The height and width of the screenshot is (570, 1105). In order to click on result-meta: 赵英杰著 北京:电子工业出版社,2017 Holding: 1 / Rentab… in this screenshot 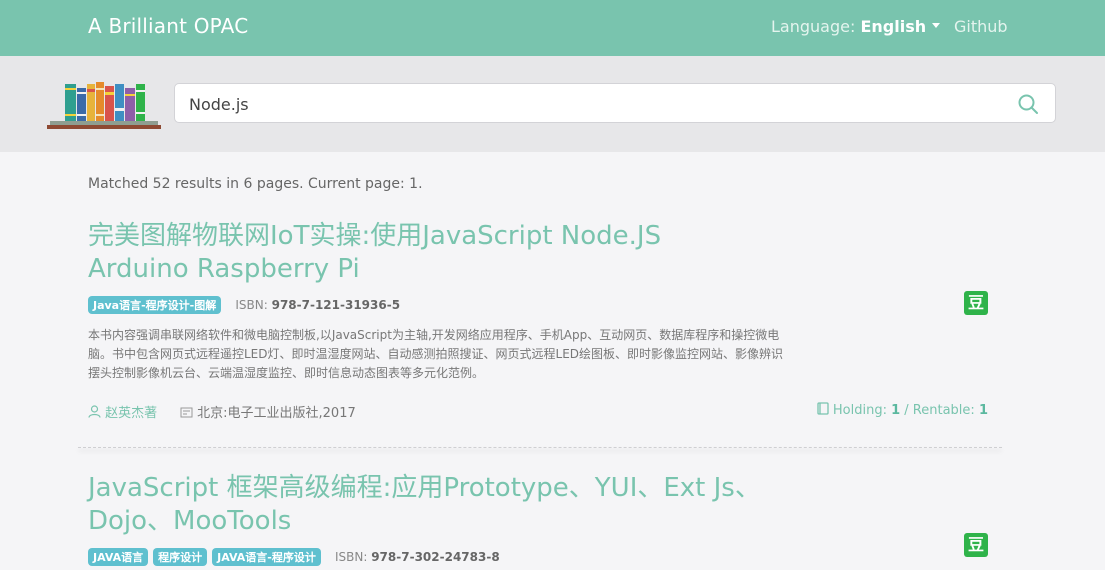, I will do `click(538, 411)`.